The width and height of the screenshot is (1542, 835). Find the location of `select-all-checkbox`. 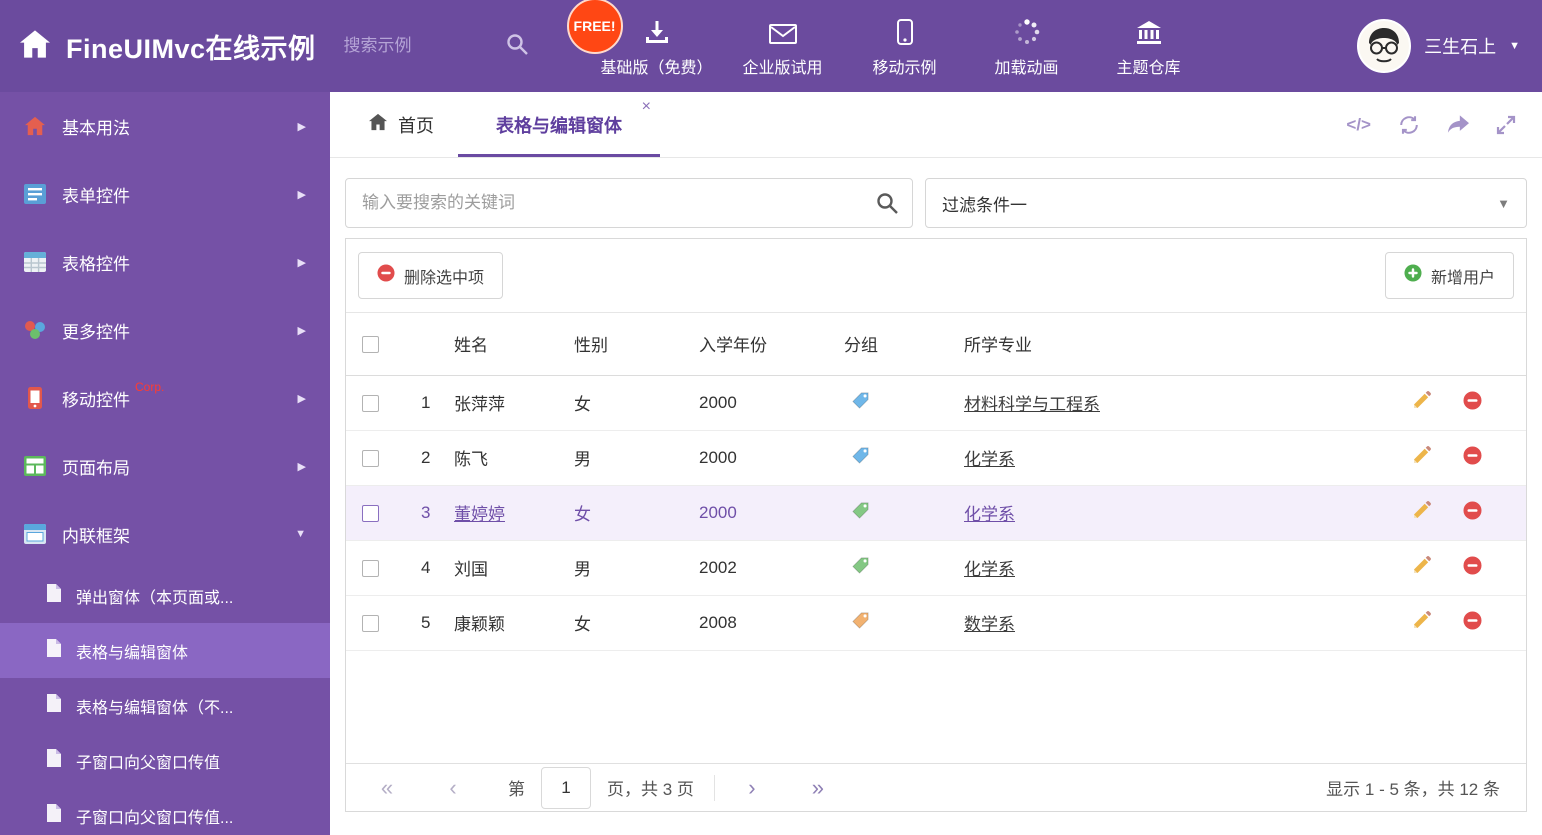

select-all-checkbox is located at coordinates (370, 344).